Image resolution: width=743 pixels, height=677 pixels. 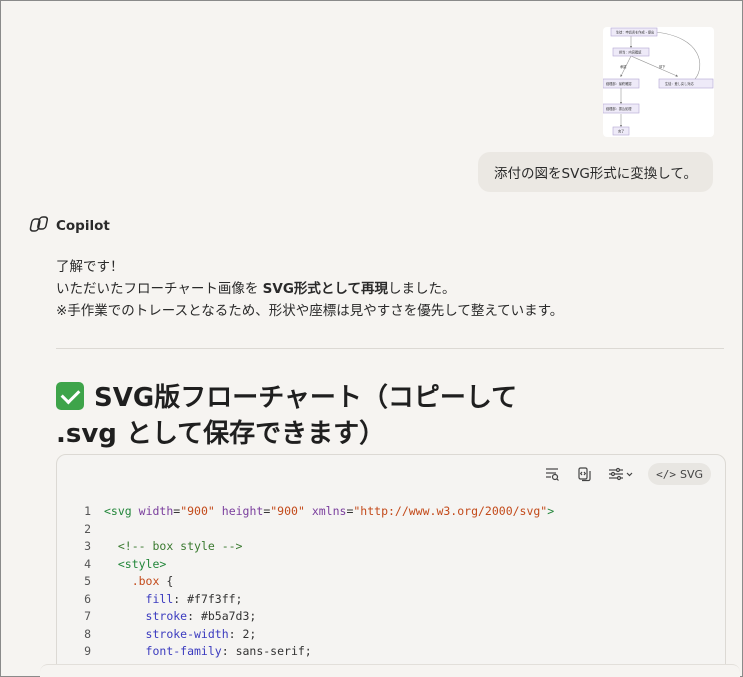 What do you see at coordinates (679, 83) in the screenshot?
I see `thumb-label-5: 生徒：差し戻し対応` at bounding box center [679, 83].